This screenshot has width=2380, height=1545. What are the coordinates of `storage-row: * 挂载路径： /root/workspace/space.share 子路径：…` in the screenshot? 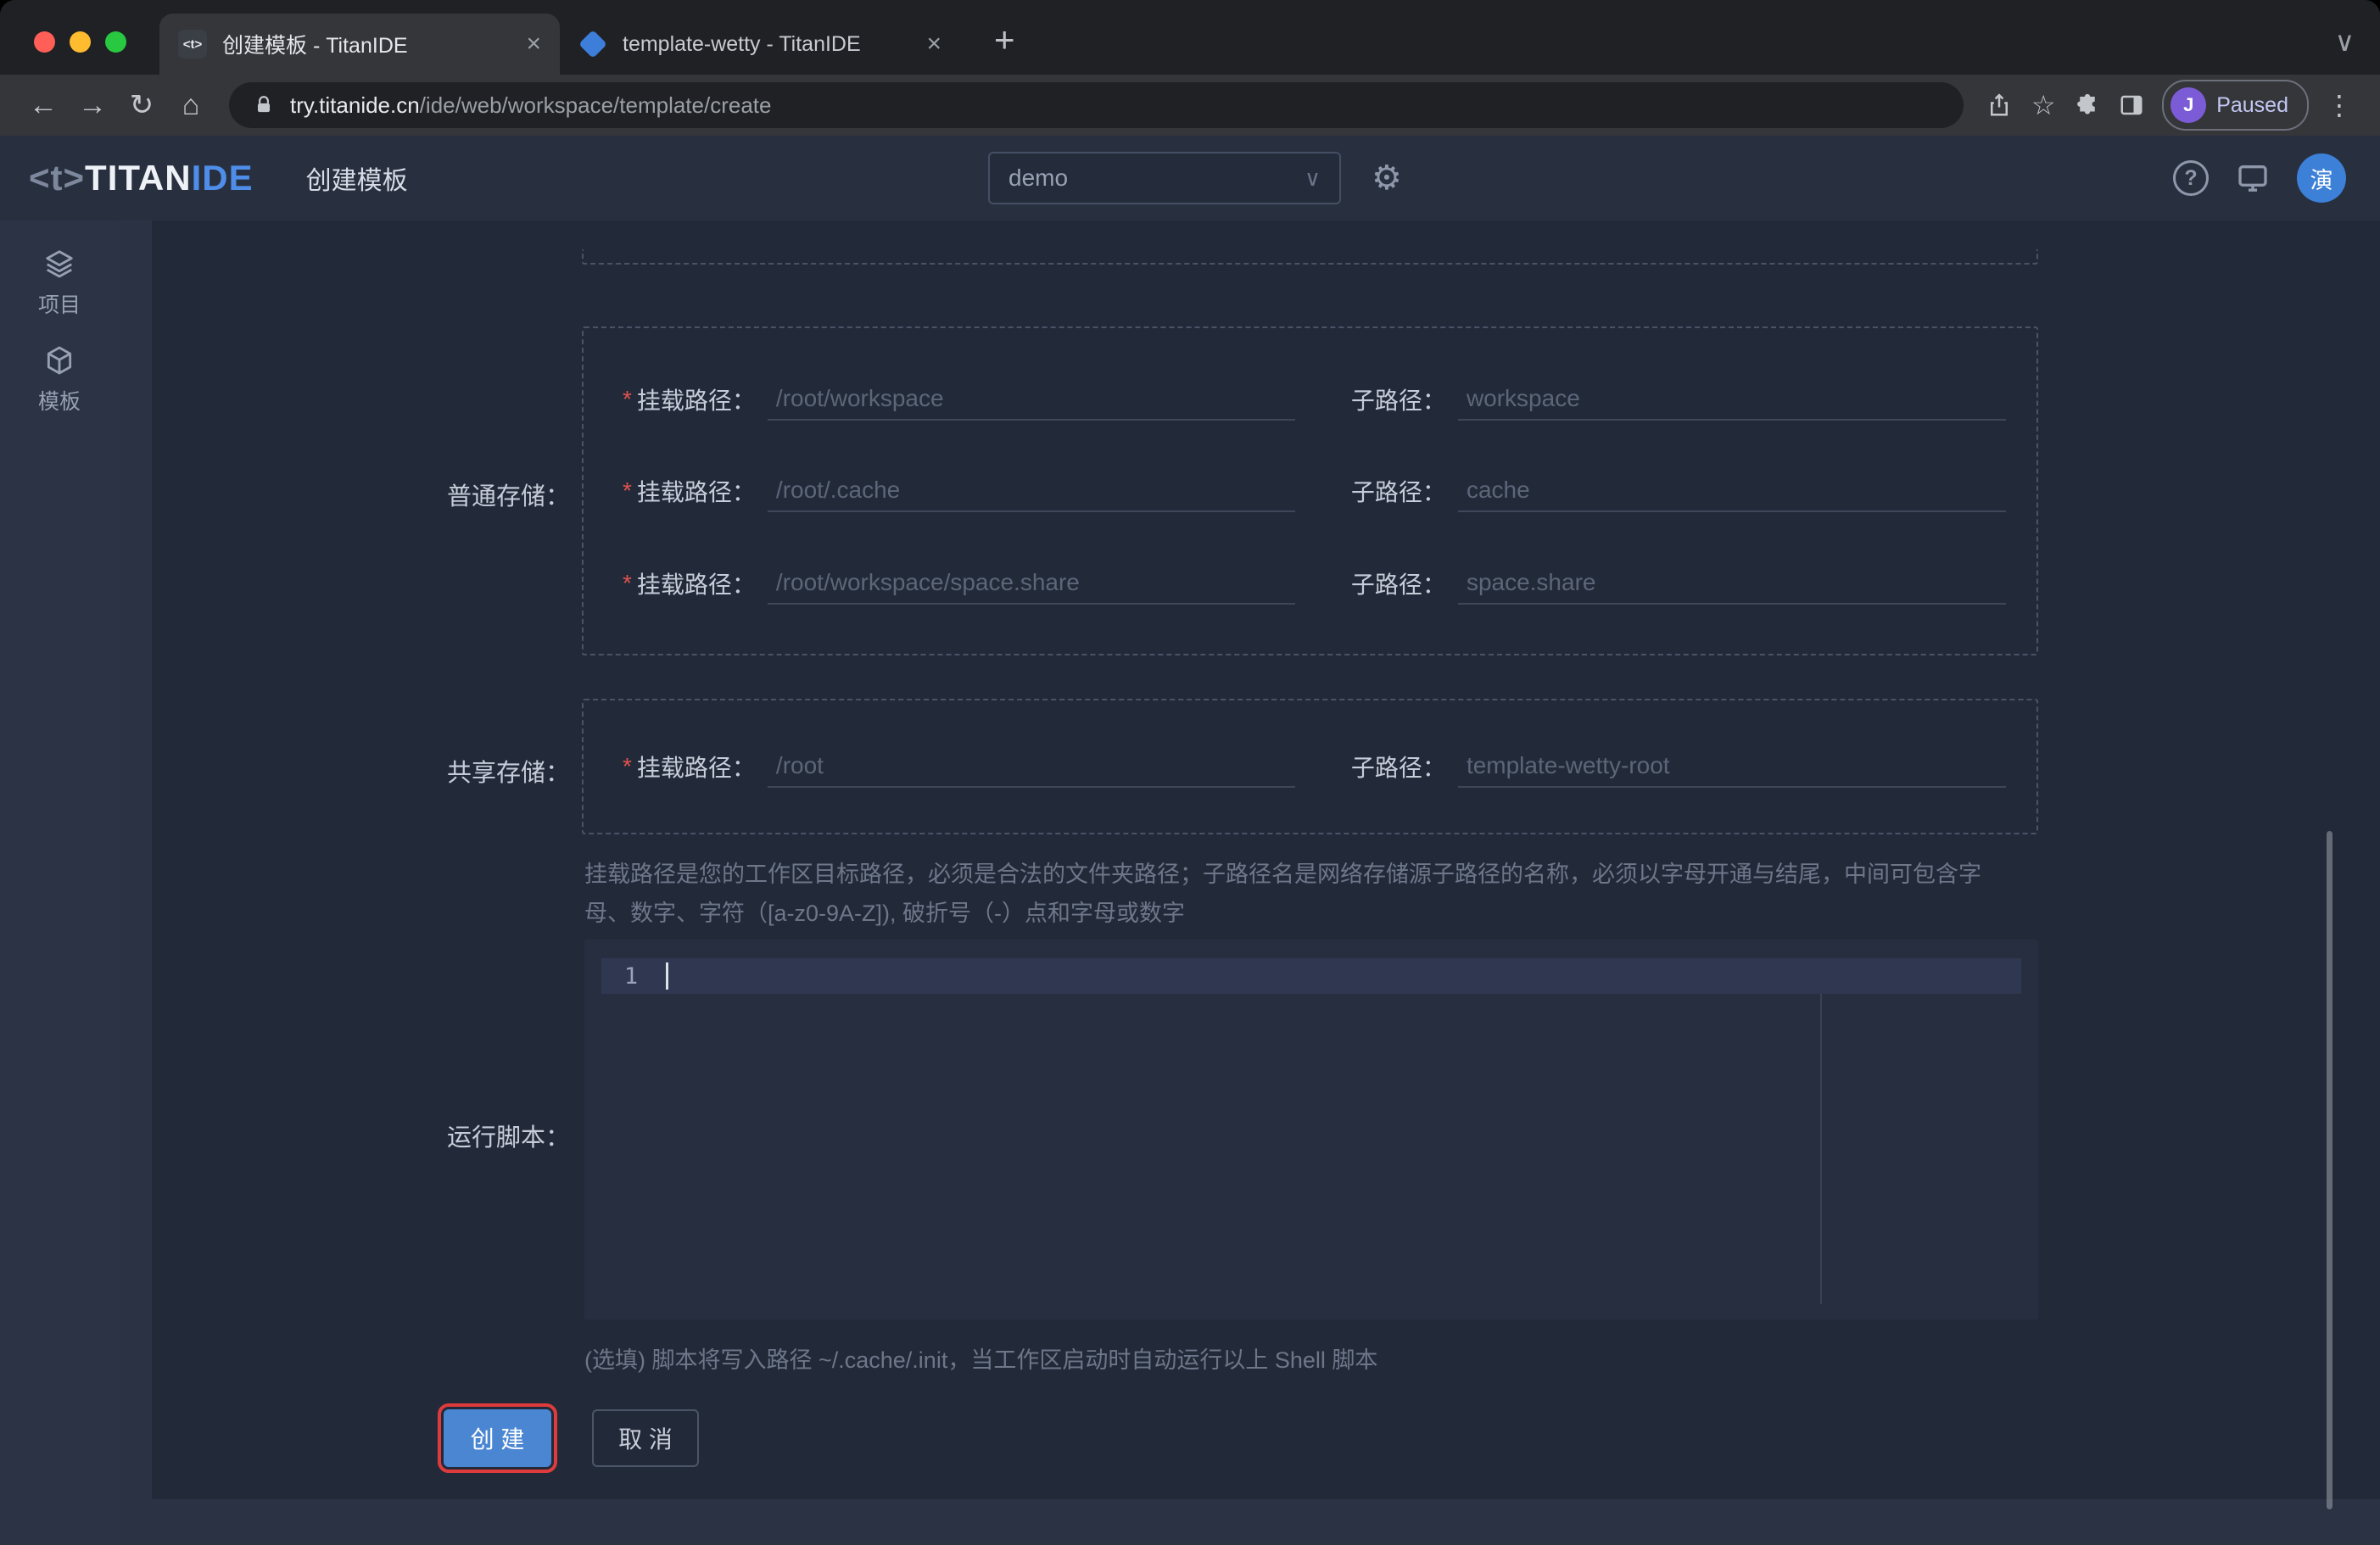 It's located at (1329, 583).